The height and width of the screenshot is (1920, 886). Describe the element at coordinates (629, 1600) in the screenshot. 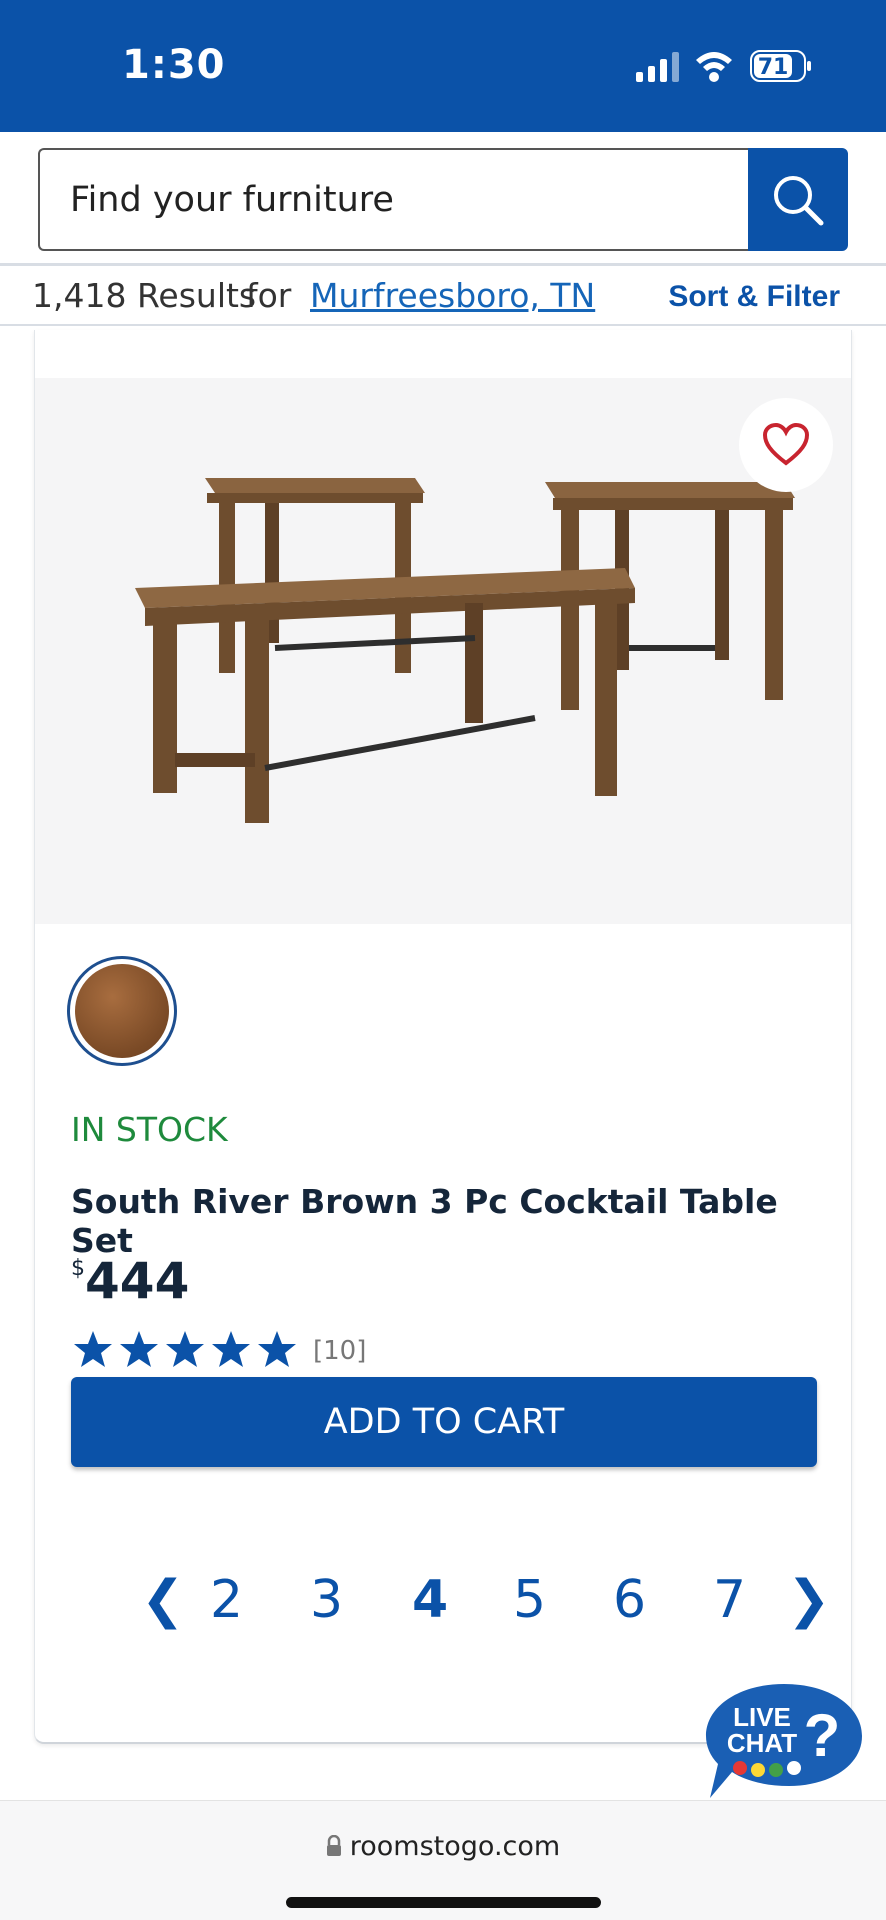

I see `page-link-6: 6` at that location.